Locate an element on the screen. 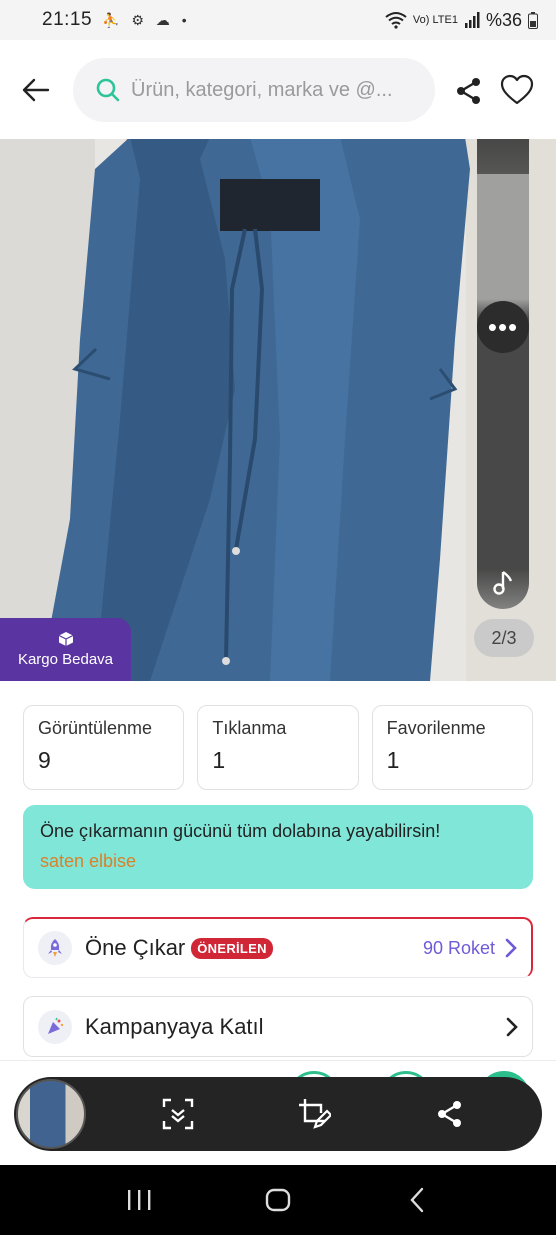 This screenshot has width=556, height=1235. battery-percent: %36 is located at coordinates (503, 19).